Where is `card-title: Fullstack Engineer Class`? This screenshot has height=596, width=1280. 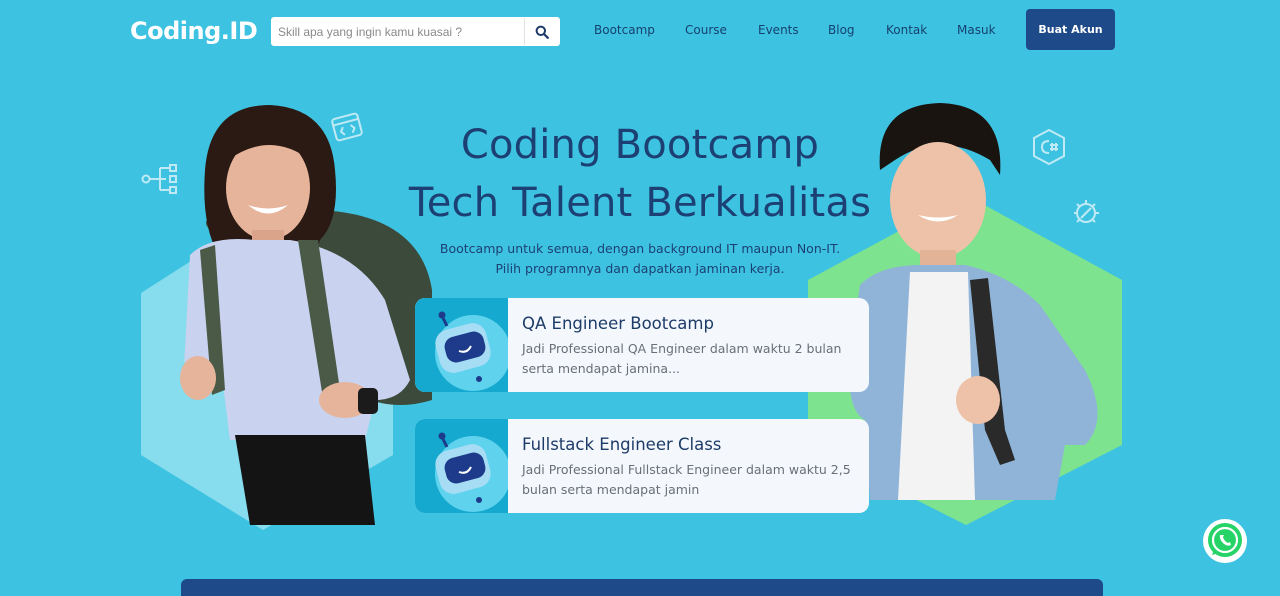 card-title: Fullstack Engineer Class is located at coordinates (622, 444).